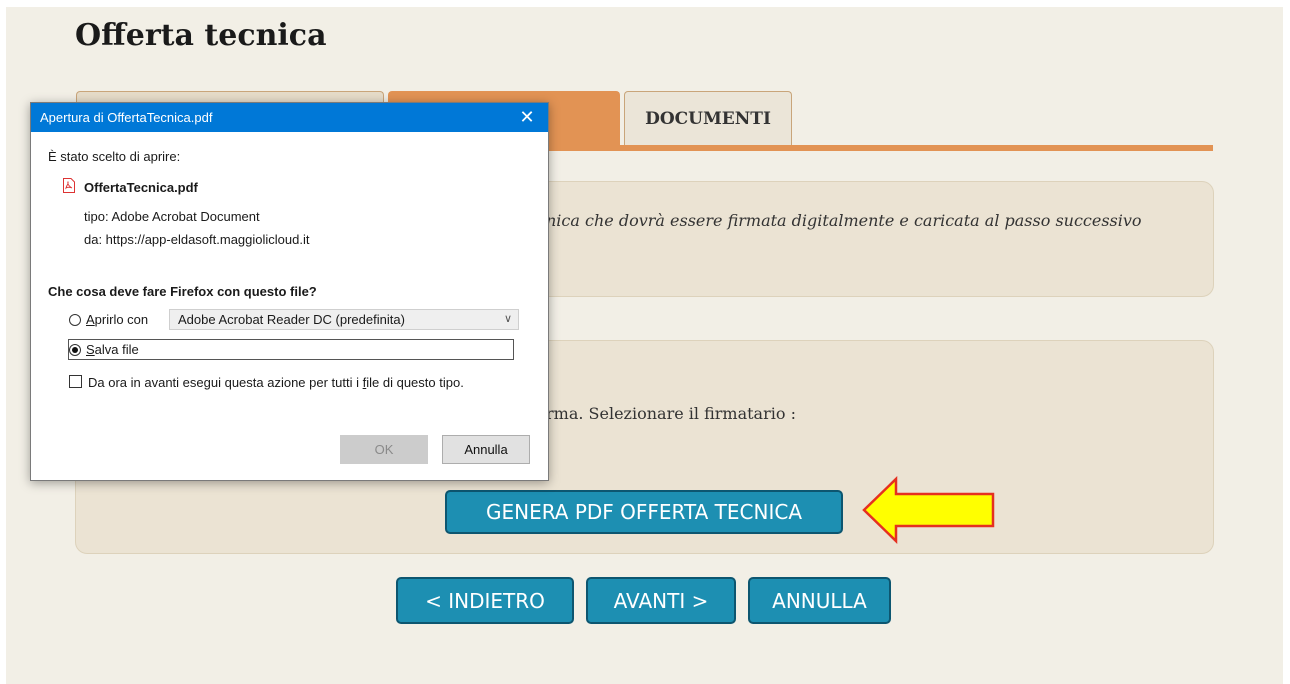  What do you see at coordinates (289, 117) in the screenshot?
I see `dialog-titlebar: Apertura di OffertaTecnica.pdf ✕` at bounding box center [289, 117].